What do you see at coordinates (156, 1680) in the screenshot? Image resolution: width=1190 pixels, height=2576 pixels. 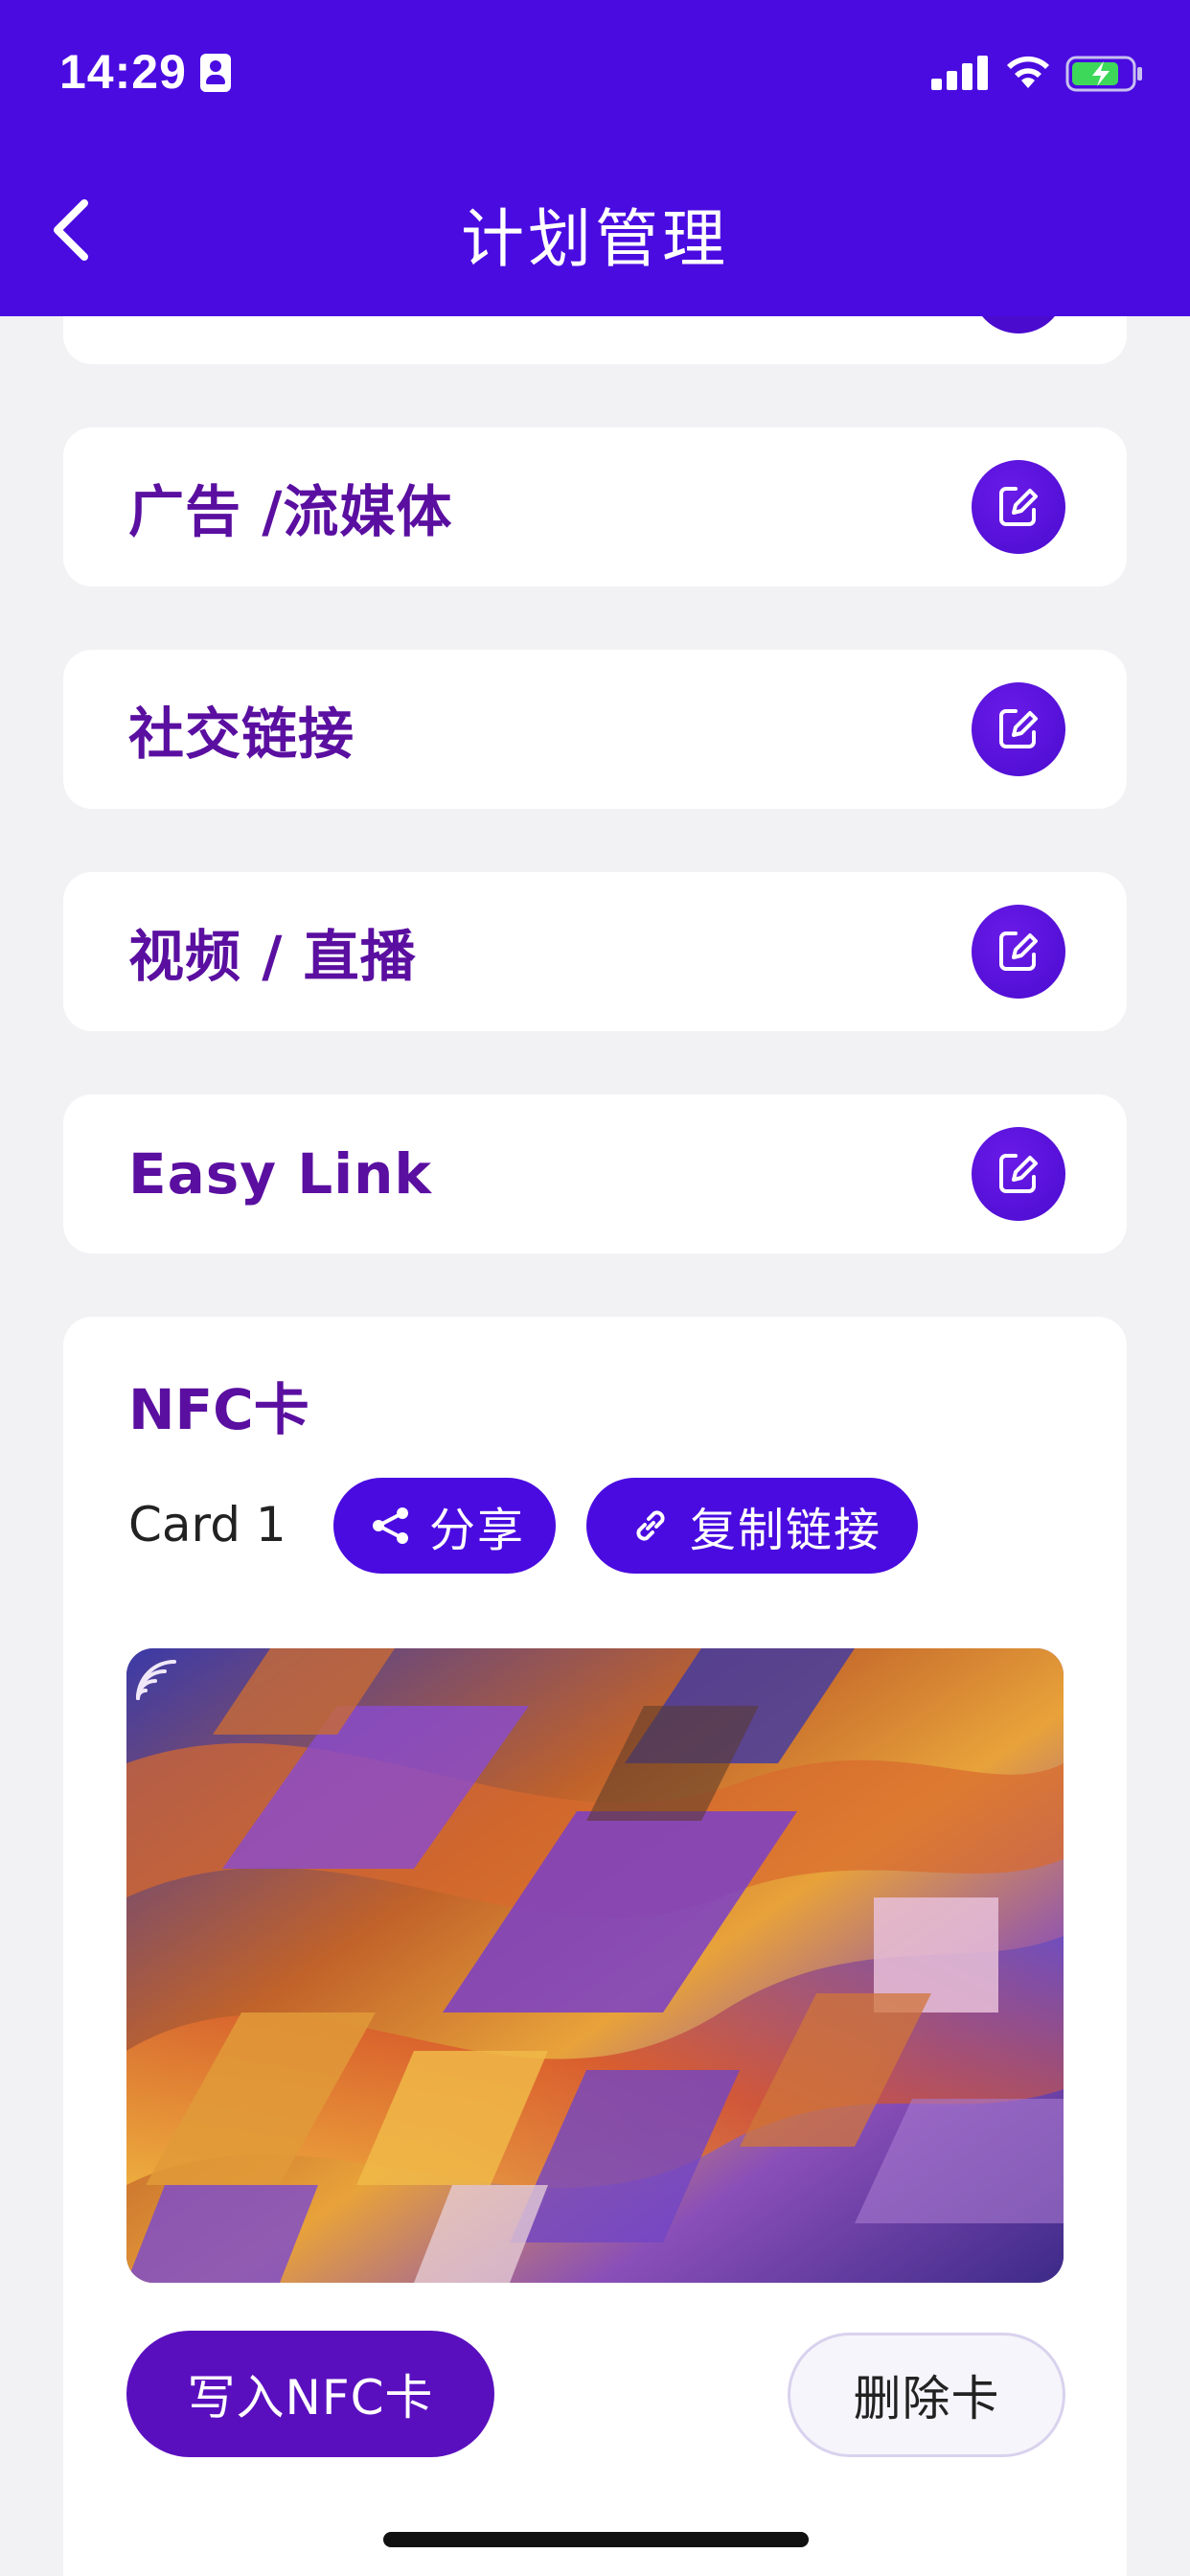 I see `nfc-wave-icon` at bounding box center [156, 1680].